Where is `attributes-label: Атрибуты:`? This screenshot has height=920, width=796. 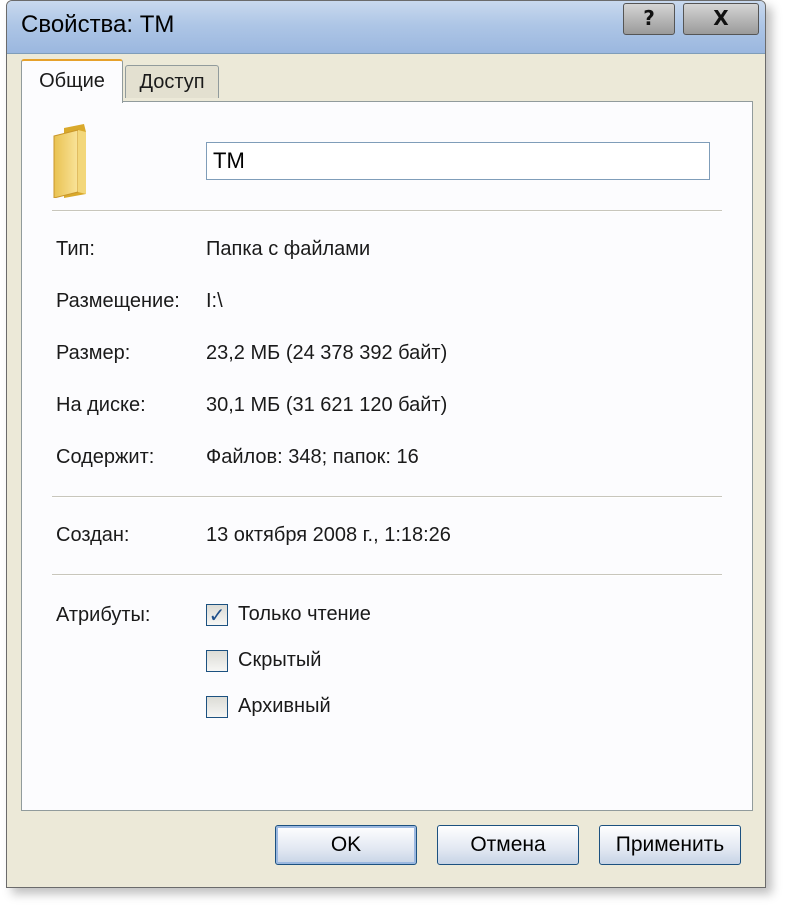 attributes-label: Атрибуты: is located at coordinates (103, 615).